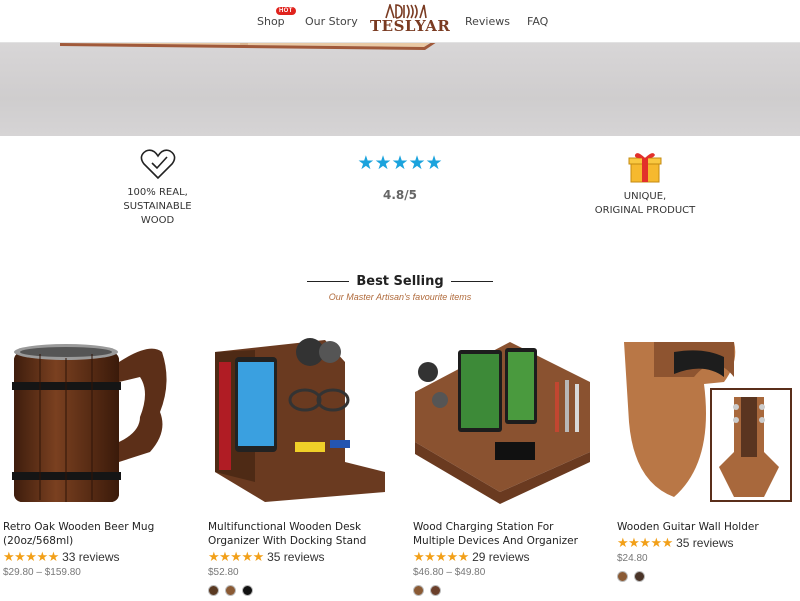 The width and height of the screenshot is (800, 601). Describe the element at coordinates (632, 558) in the screenshot. I see `product-price: $24.80` at that location.